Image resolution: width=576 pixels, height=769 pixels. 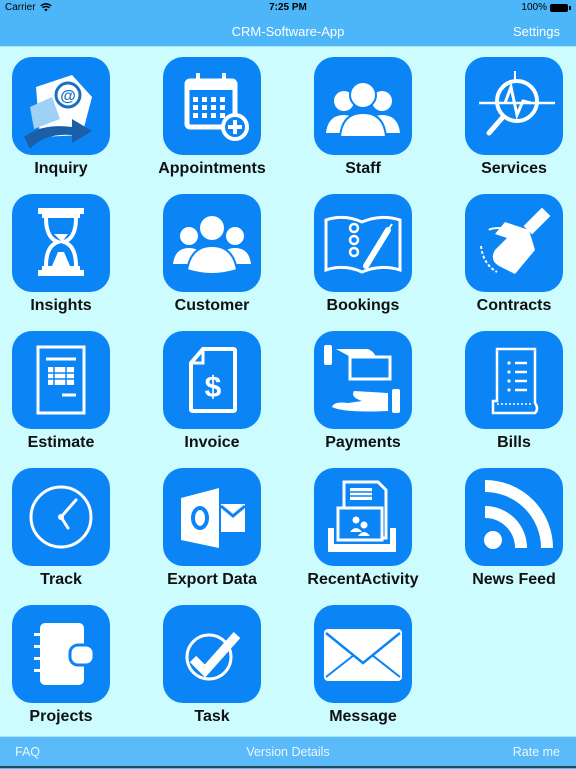 I want to click on menu-tile-label: Export Data, so click(x=212, y=579).